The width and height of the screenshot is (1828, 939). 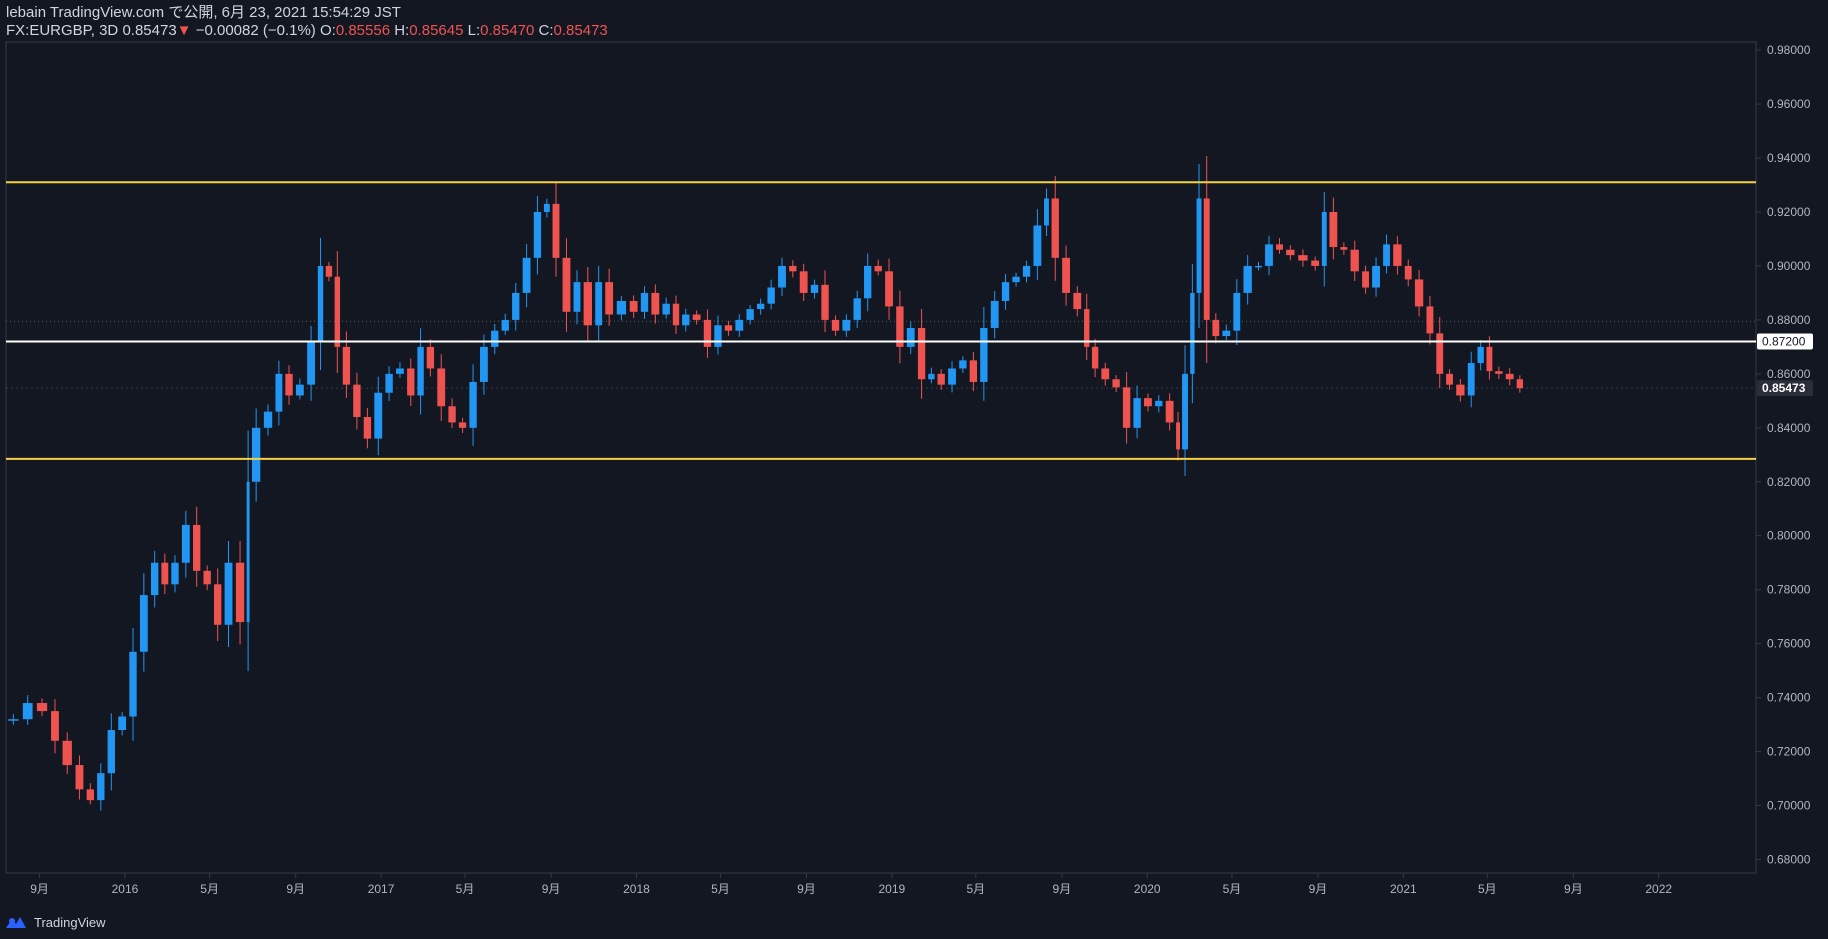 What do you see at coordinates (1403, 889) in the screenshot?
I see `time-tick-label: 2021` at bounding box center [1403, 889].